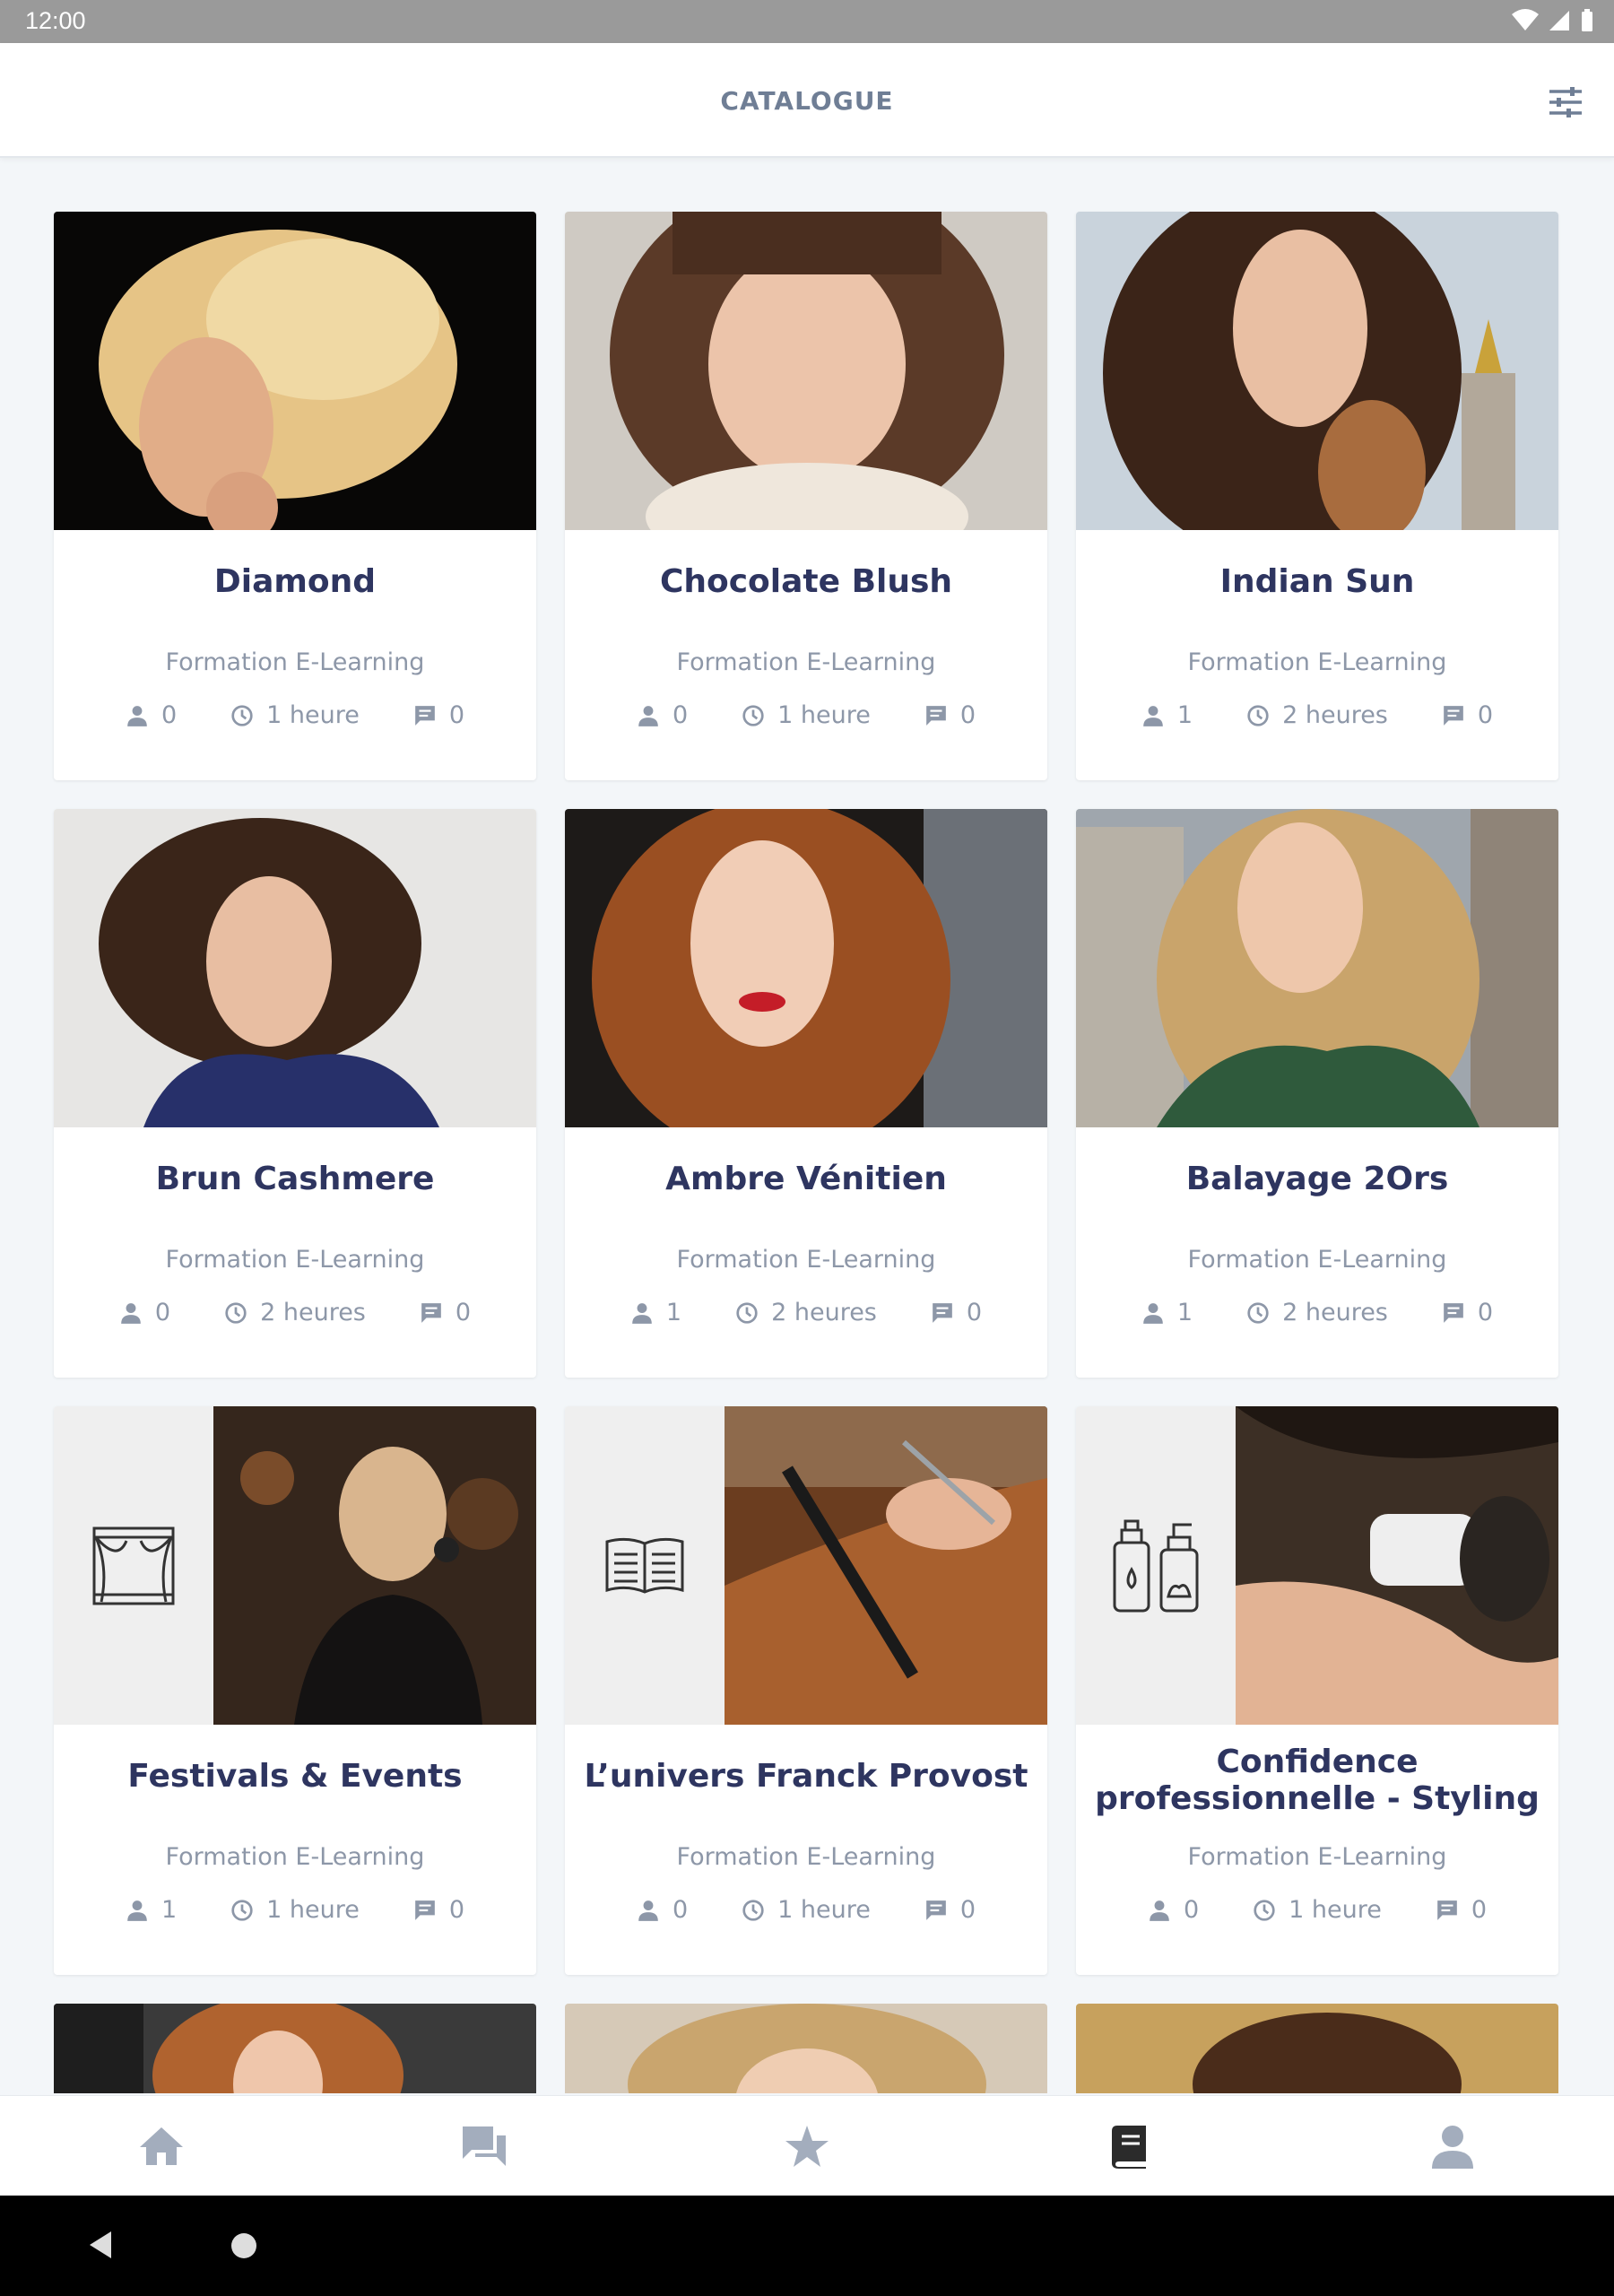 Image resolution: width=1614 pixels, height=2296 pixels. What do you see at coordinates (1559, 20) in the screenshot?
I see `signal-icon` at bounding box center [1559, 20].